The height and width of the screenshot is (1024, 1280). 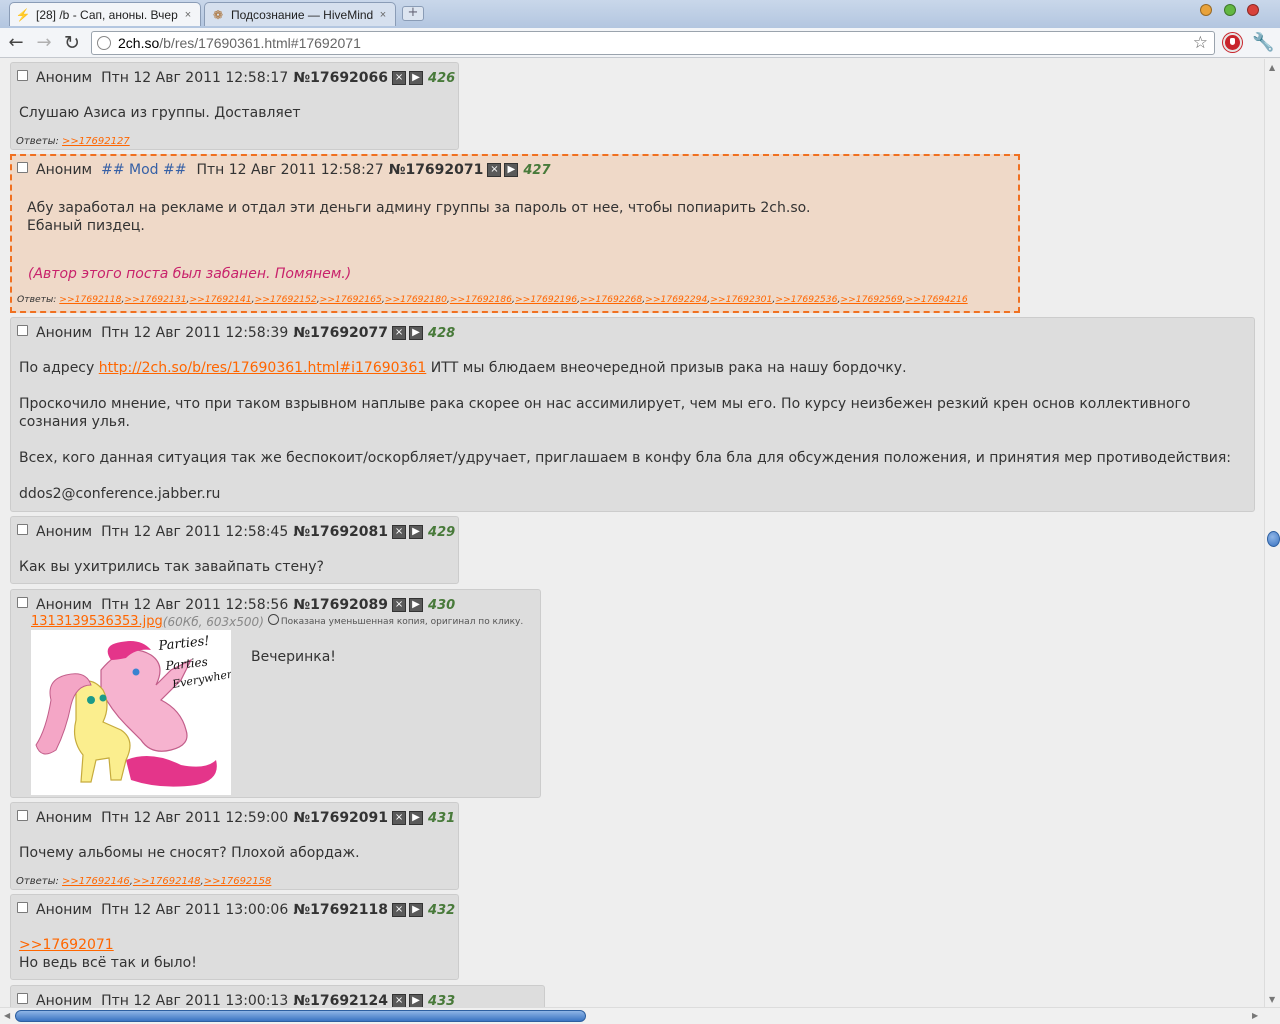 What do you see at coordinates (86, 226) in the screenshot?
I see `post-message-line: Ебаный пиздец.` at bounding box center [86, 226].